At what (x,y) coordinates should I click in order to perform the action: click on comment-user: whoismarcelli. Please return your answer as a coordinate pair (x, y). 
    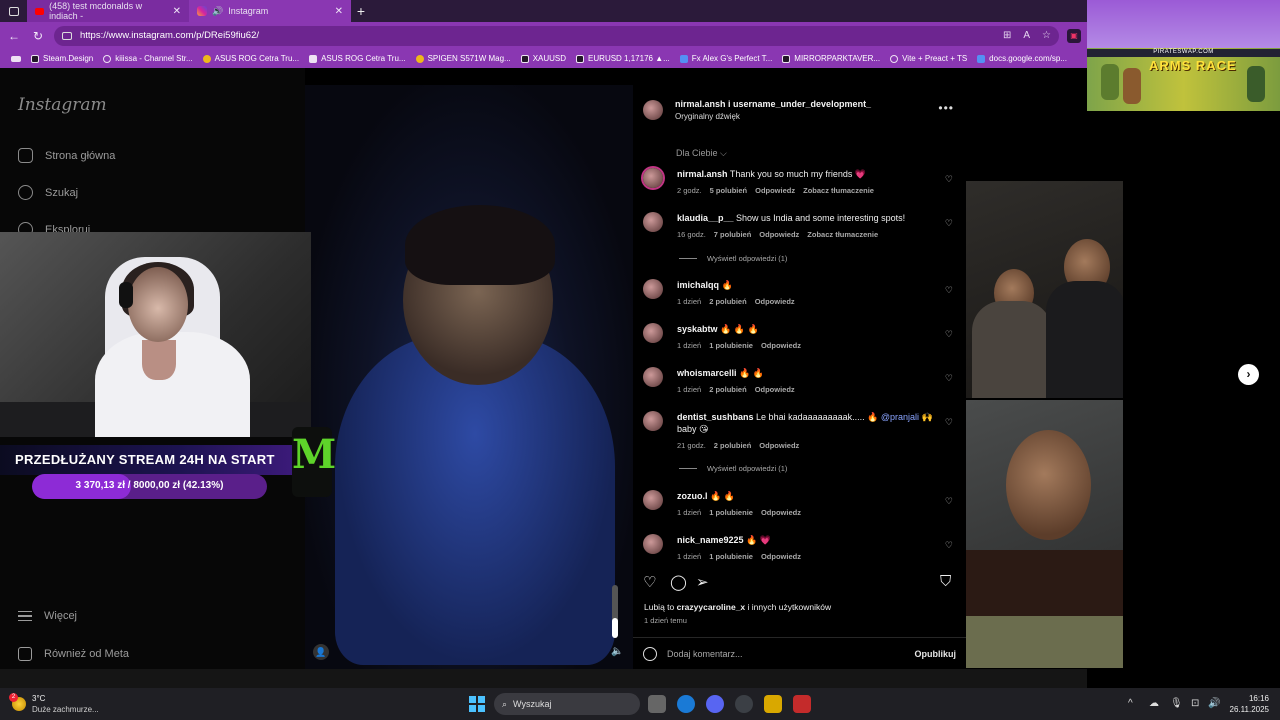
    Looking at the image, I should click on (707, 373).